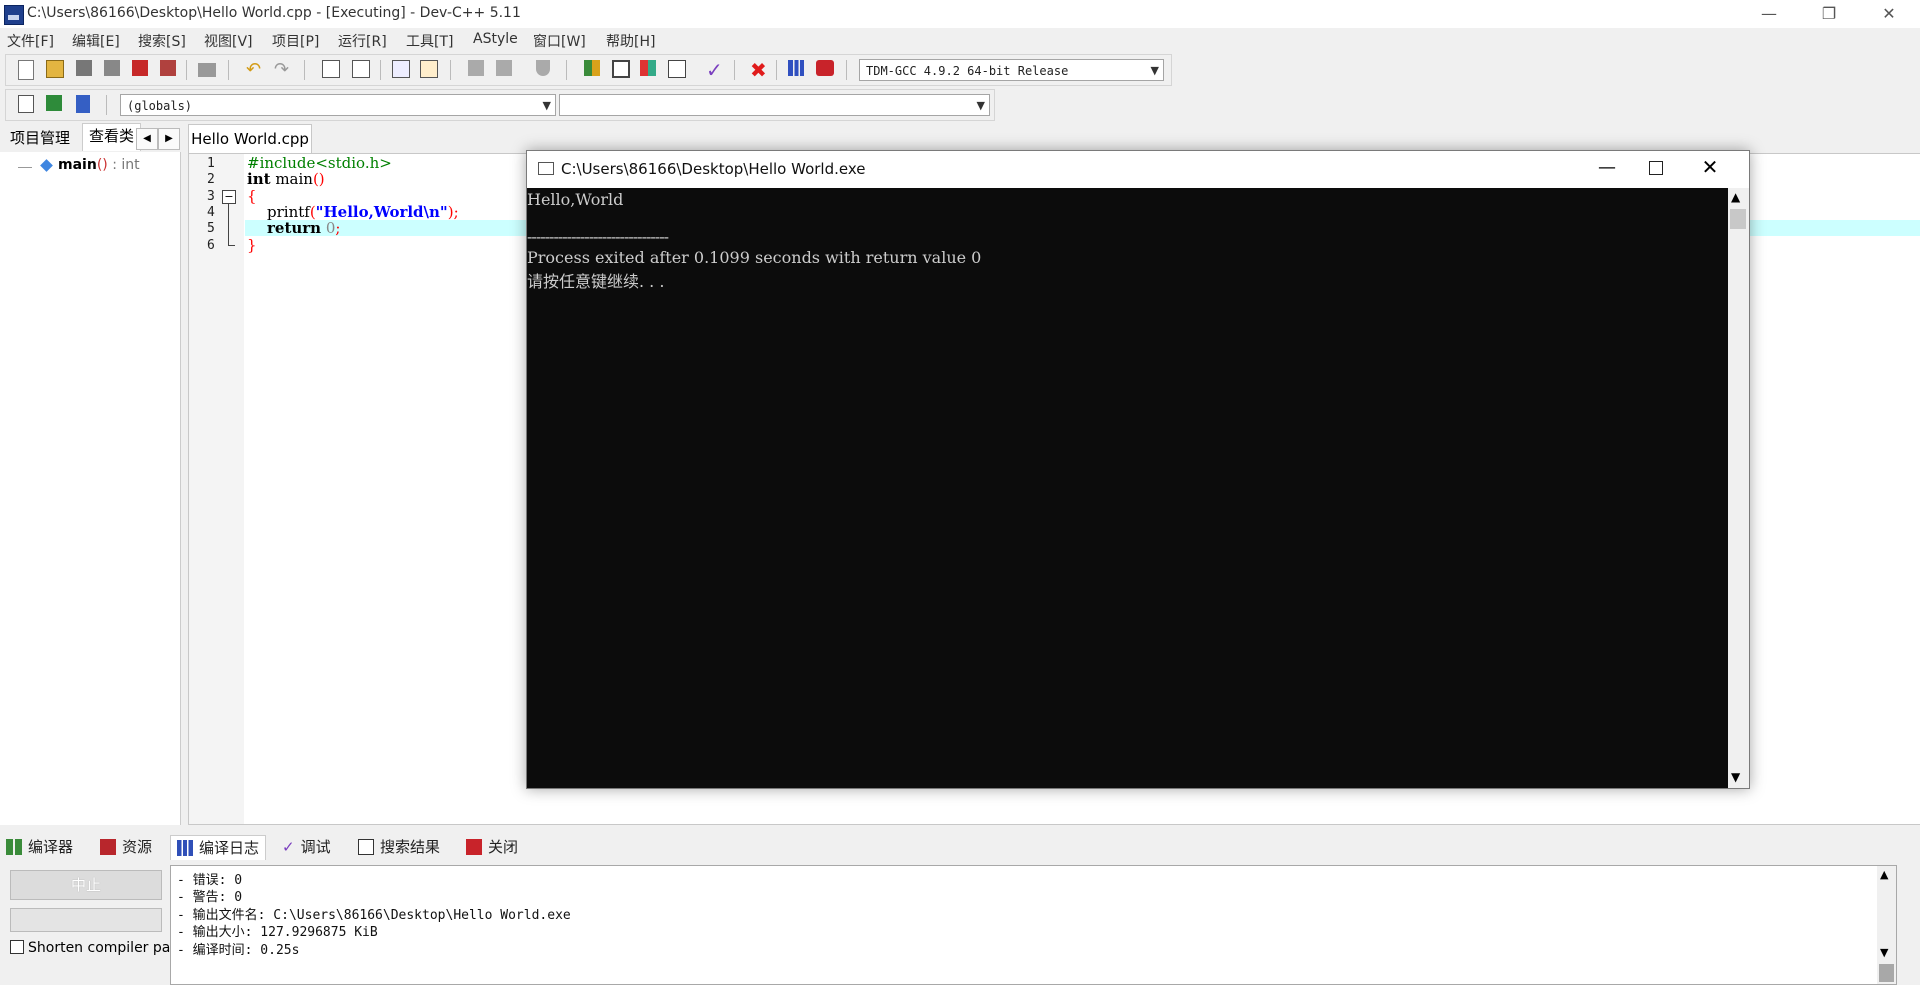 The image size is (1920, 985). What do you see at coordinates (140, 68) in the screenshot?
I see `close-file-icon` at bounding box center [140, 68].